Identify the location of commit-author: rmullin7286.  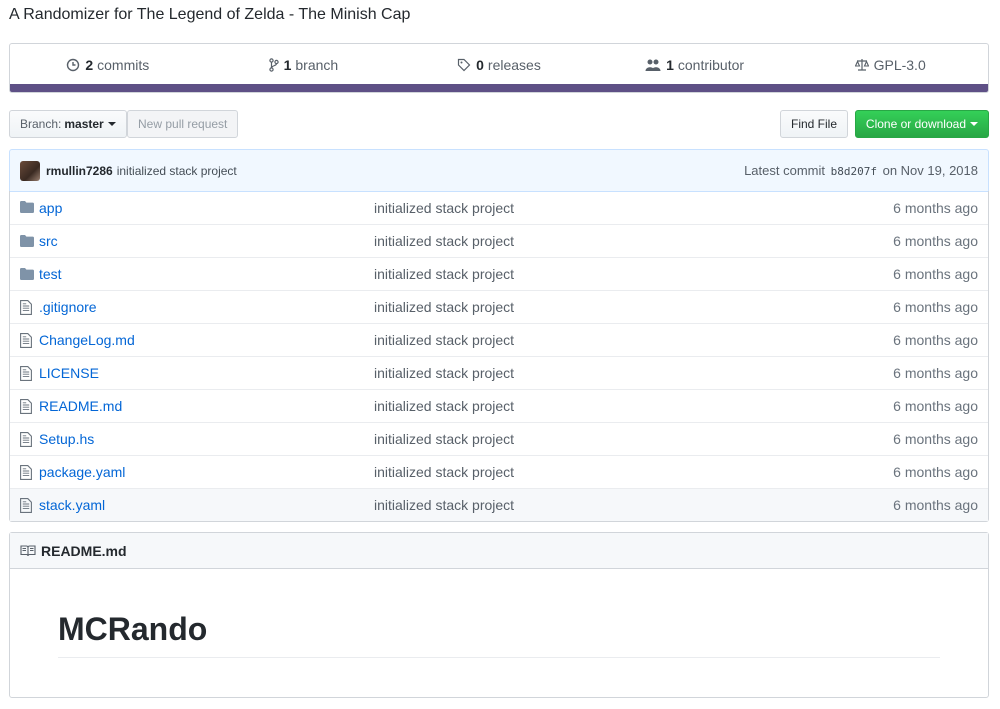
(79, 171).